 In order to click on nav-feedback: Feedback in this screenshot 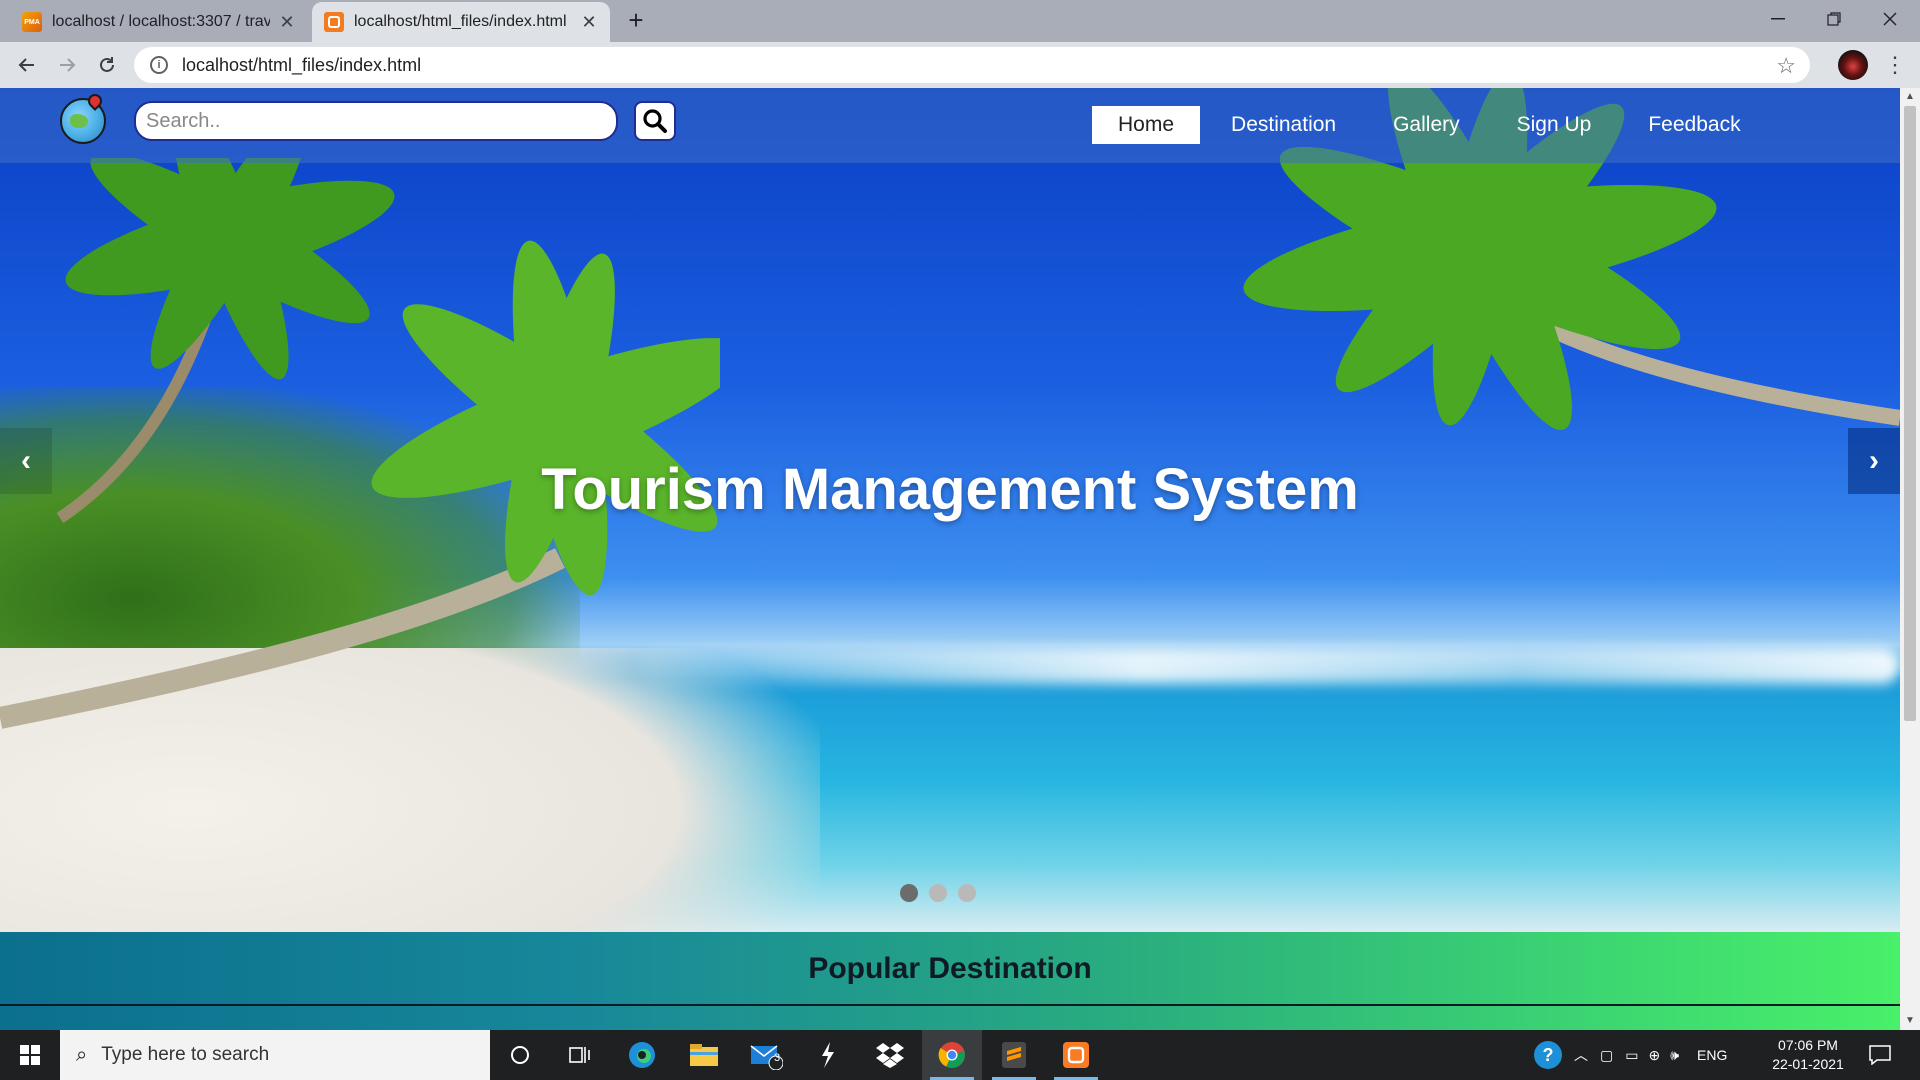, I will do `click(1694, 125)`.